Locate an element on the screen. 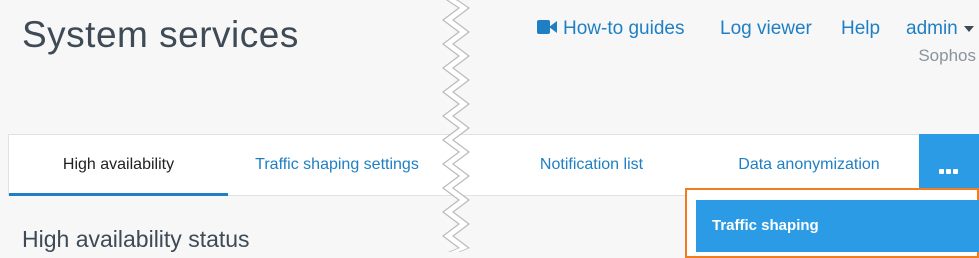 This screenshot has height=258, width=979. tab-high-availability: High availability is located at coordinates (118, 165).